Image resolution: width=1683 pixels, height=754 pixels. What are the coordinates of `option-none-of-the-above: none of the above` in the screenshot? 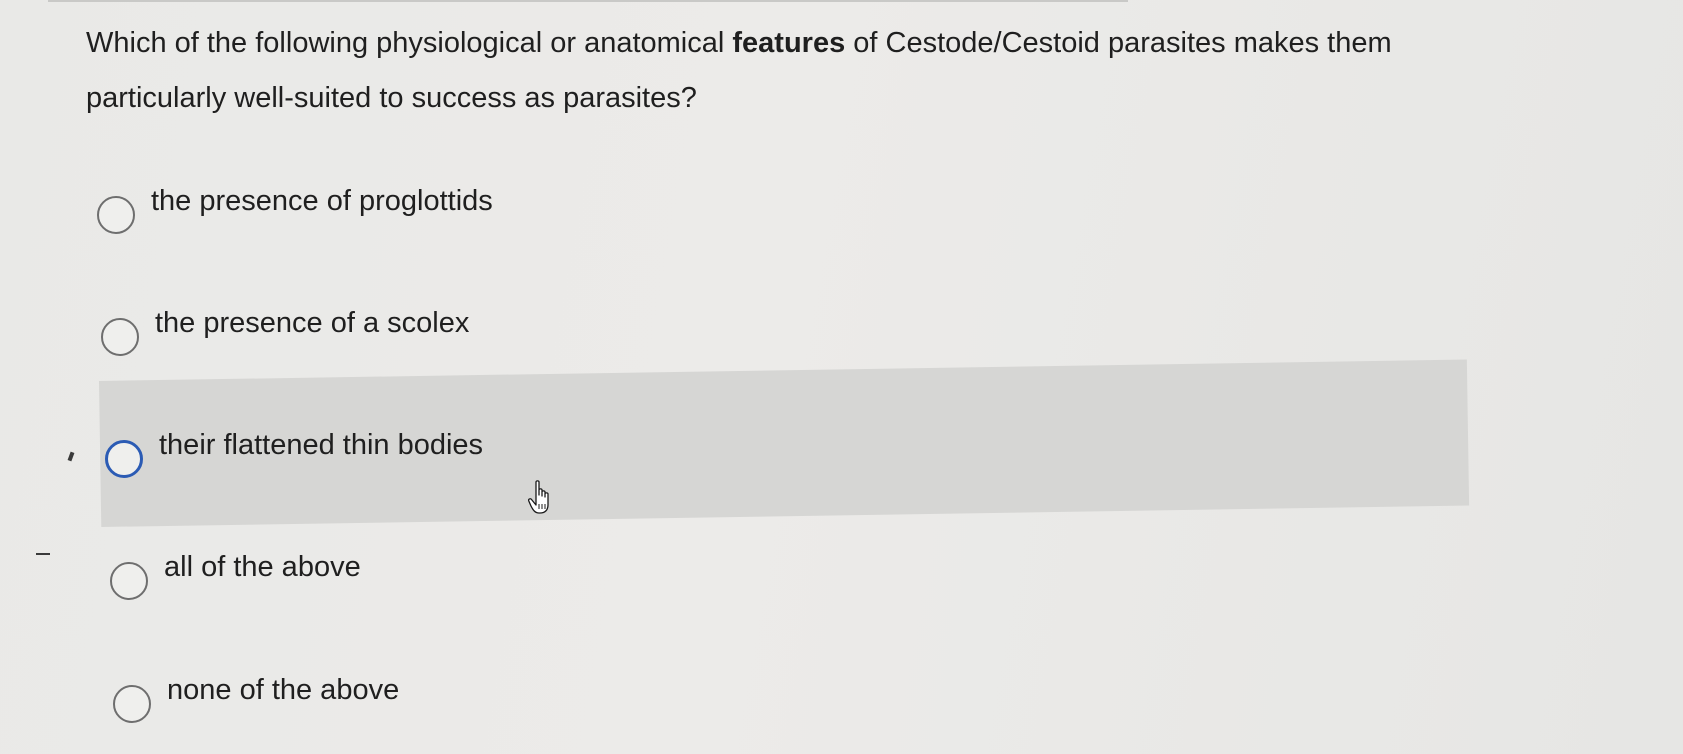 It's located at (256, 704).